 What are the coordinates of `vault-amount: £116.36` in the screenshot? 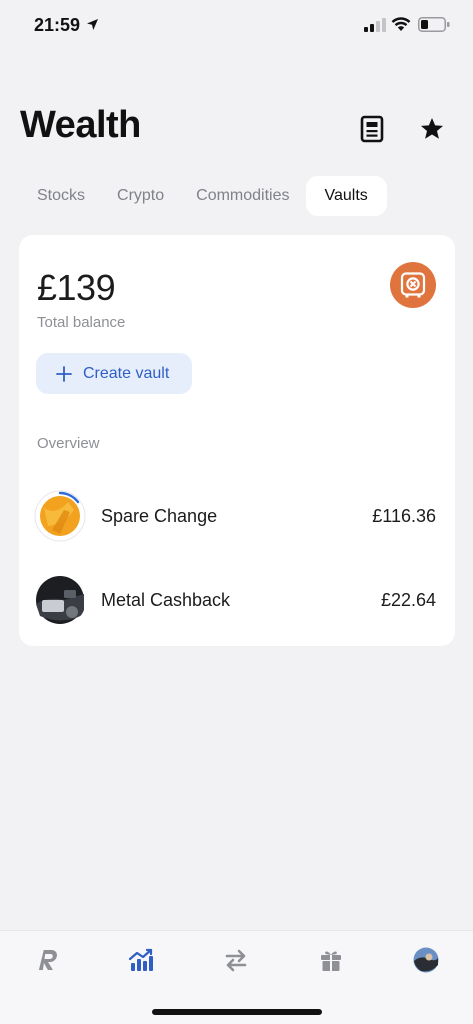 It's located at (404, 516).